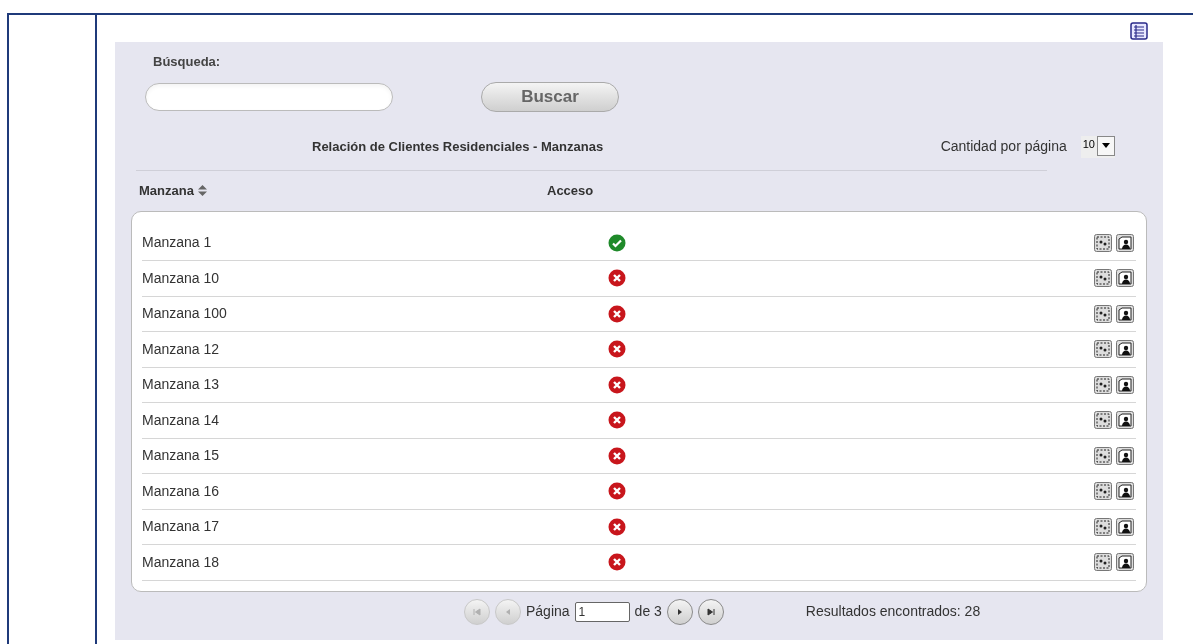 This screenshot has height=644, width=1193. I want to click on search-field, so click(269, 96).